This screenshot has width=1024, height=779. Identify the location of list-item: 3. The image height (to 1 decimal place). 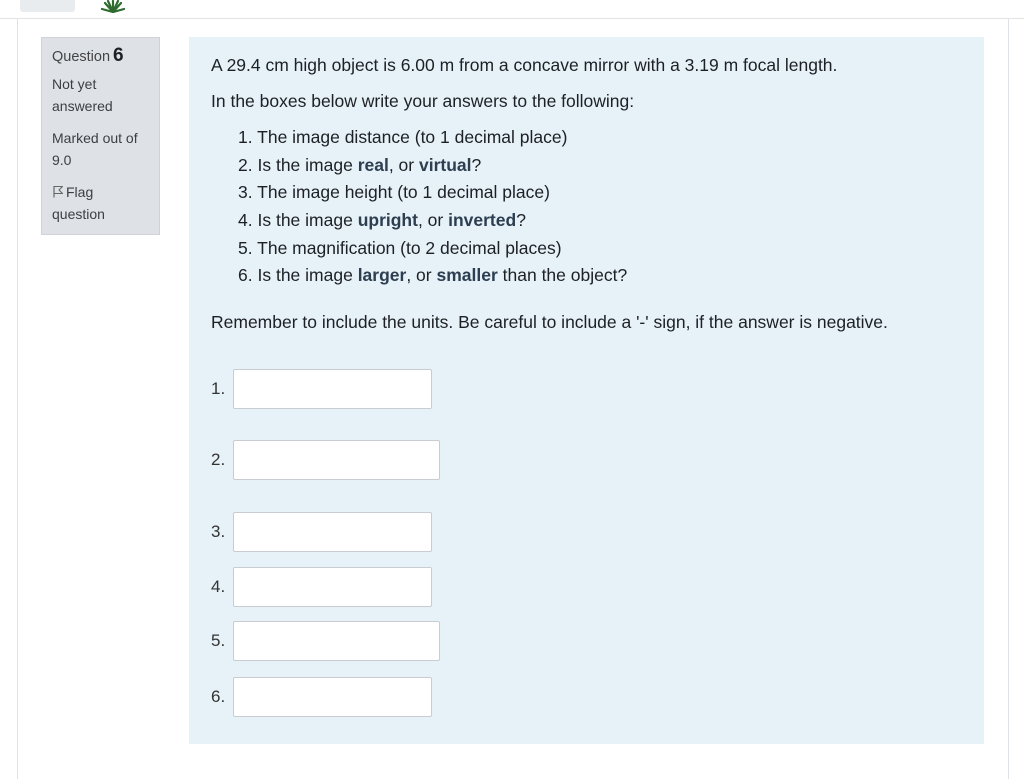
(394, 192).